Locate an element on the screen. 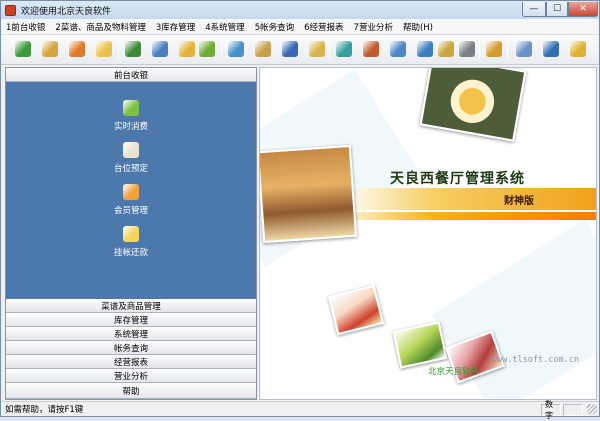 The image size is (600, 421). toolbar-credit-button is located at coordinates (104, 49).